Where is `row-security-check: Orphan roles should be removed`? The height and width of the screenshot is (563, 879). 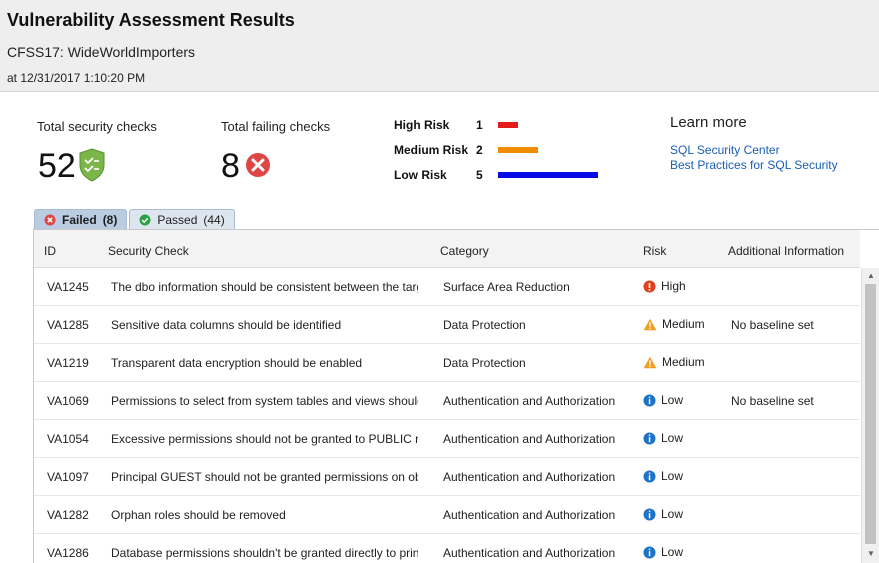
row-security-check: Orphan roles should be removed is located at coordinates (198, 515).